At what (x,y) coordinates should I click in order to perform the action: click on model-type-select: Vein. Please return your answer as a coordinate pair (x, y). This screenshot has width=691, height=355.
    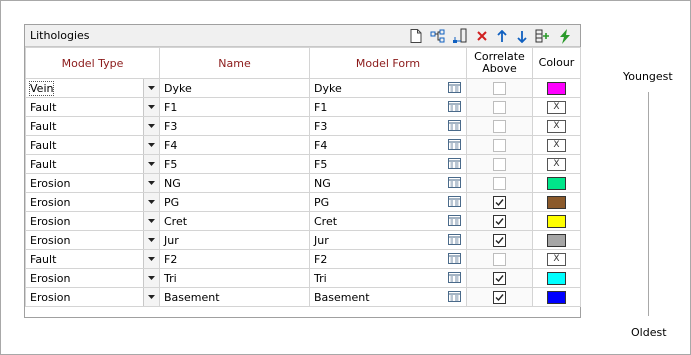
    Looking at the image, I should click on (92, 88).